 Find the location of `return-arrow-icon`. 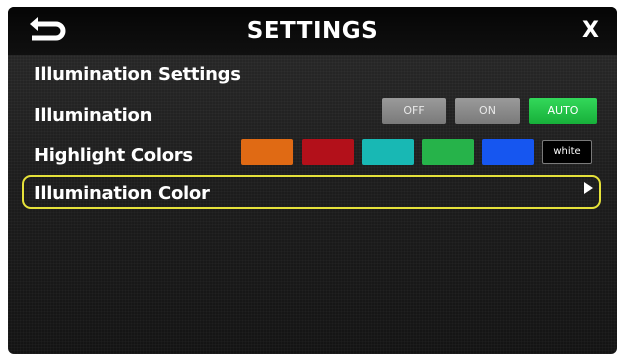

return-arrow-icon is located at coordinates (48, 29).